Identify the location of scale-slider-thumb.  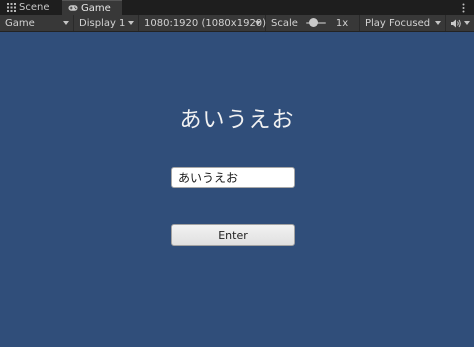
(313, 22).